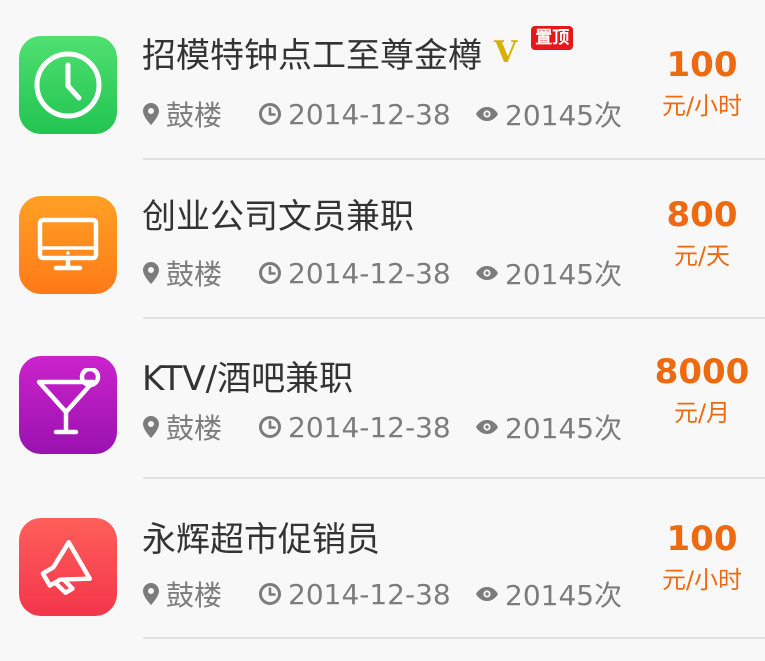 The width and height of the screenshot is (765, 661). Describe the element at coordinates (702, 215) in the screenshot. I see `salary-amount: 800` at that location.